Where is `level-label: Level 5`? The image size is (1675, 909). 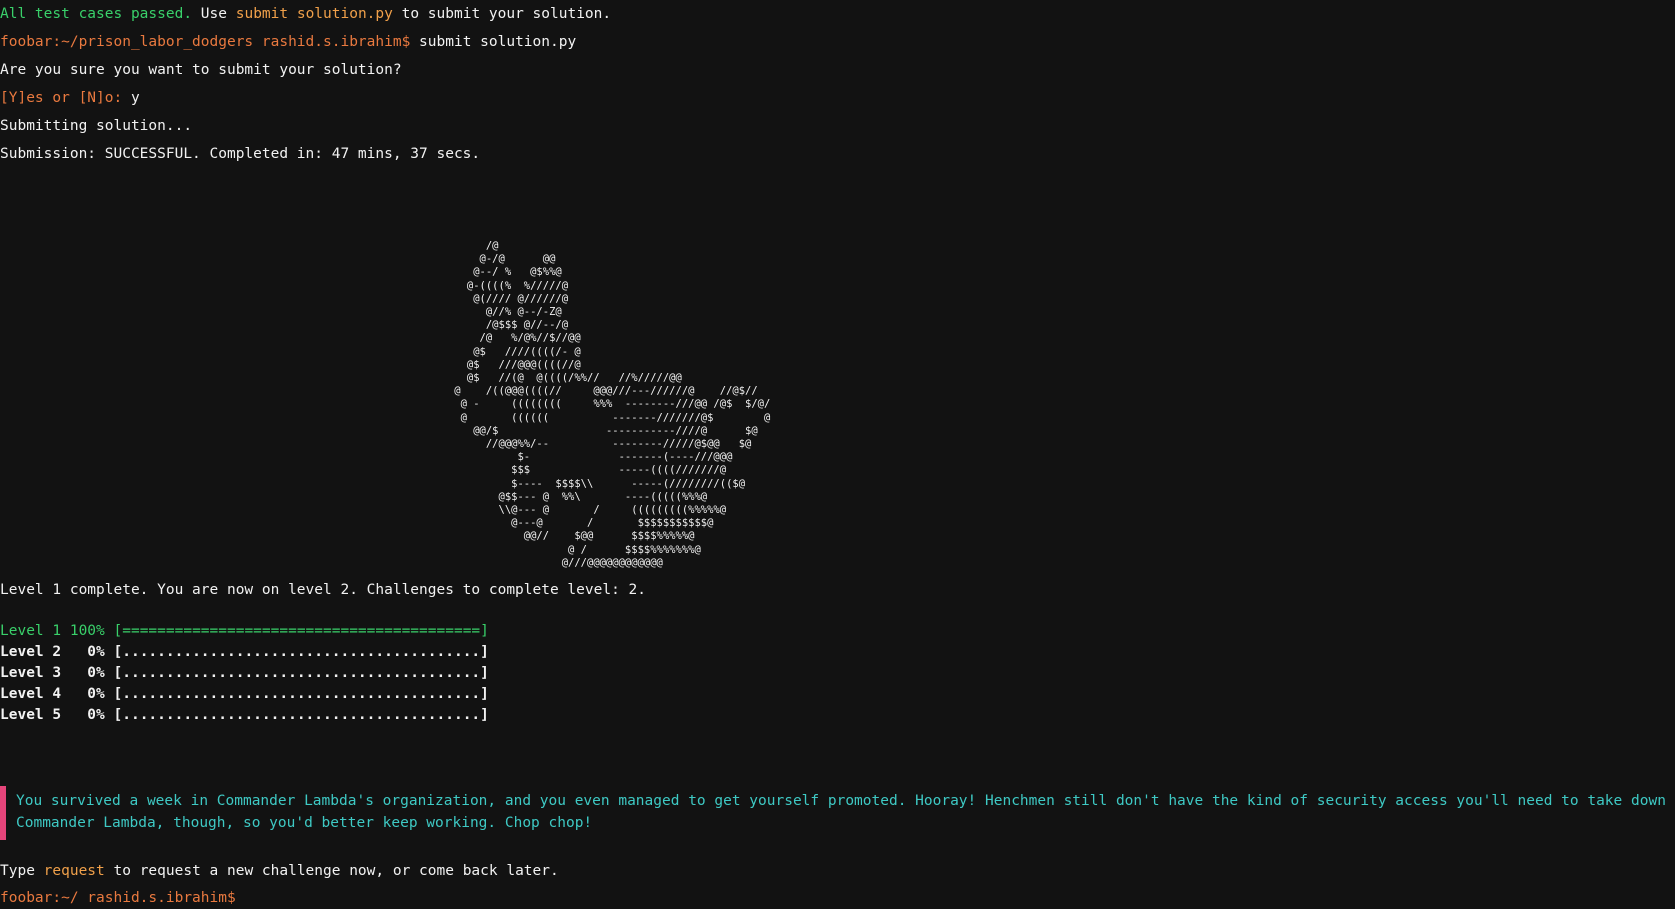
level-label: Level 5 is located at coordinates (31, 715).